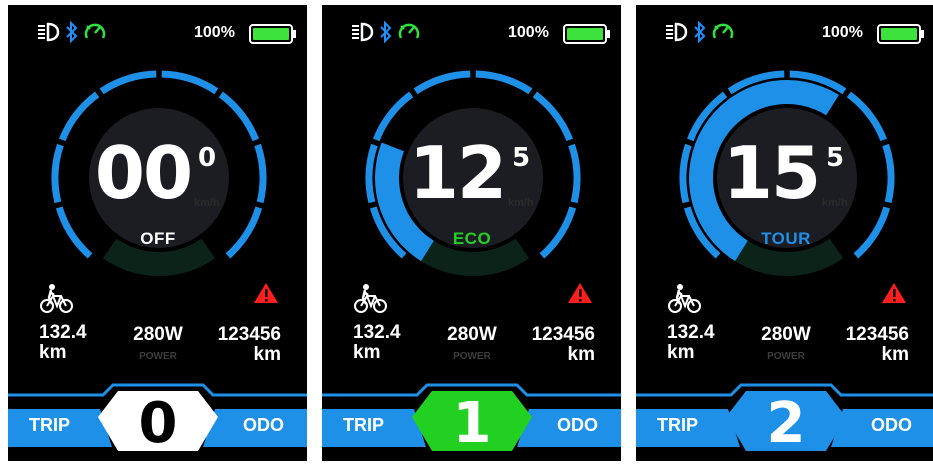 The width and height of the screenshot is (933, 466). I want to click on speed-value: 00, so click(143, 173).